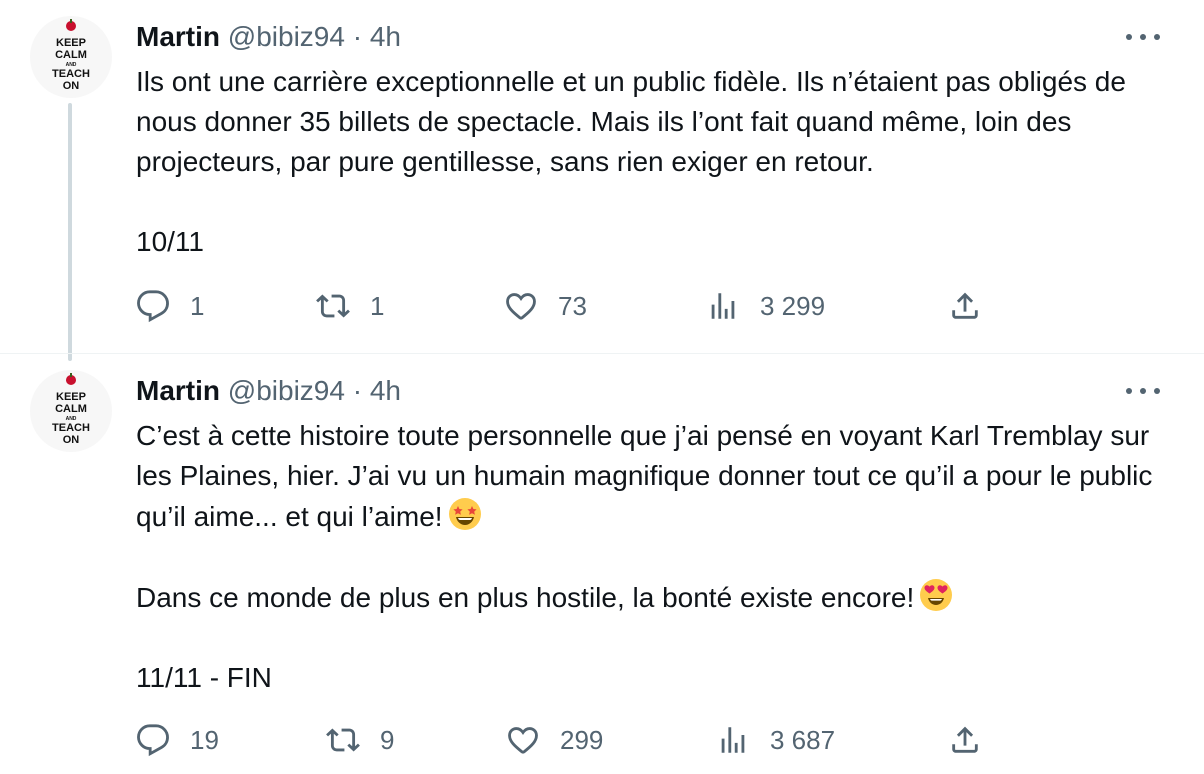 The width and height of the screenshot is (1204, 774). Describe the element at coordinates (554, 740) in the screenshot. I see `like-button: 299` at that location.